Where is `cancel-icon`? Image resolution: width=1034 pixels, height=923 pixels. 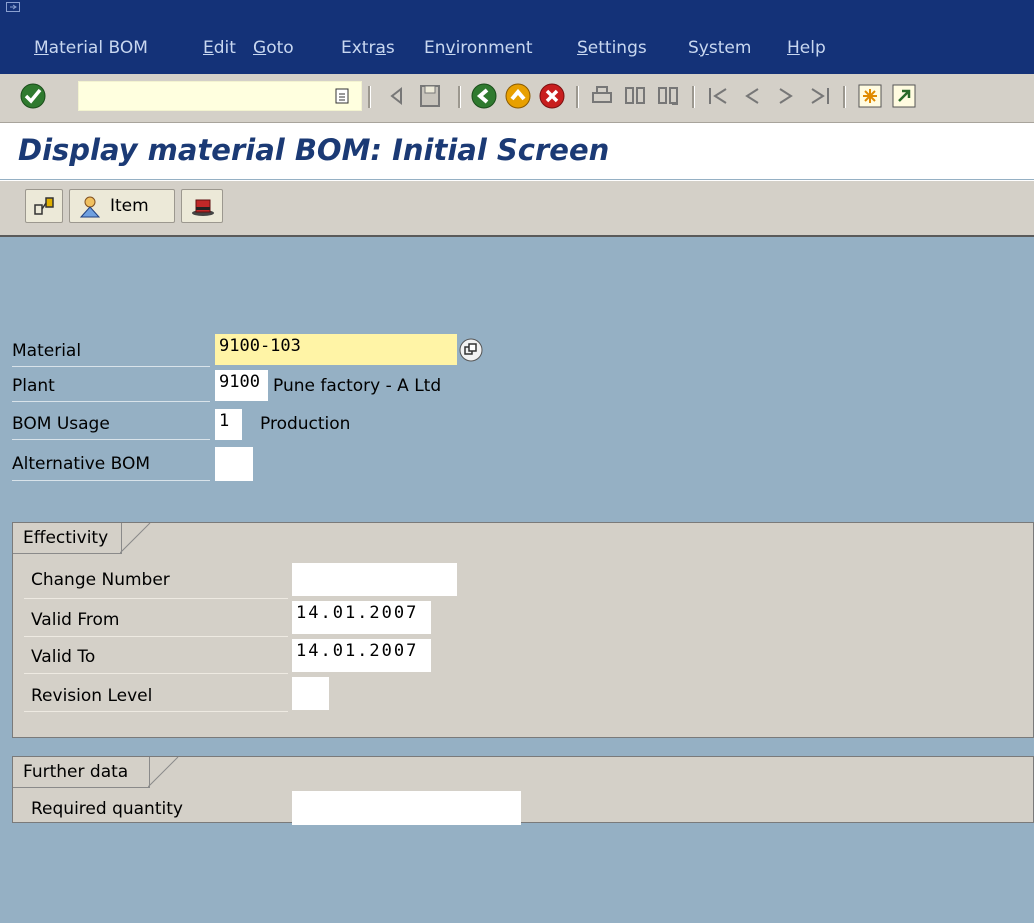 cancel-icon is located at coordinates (552, 96).